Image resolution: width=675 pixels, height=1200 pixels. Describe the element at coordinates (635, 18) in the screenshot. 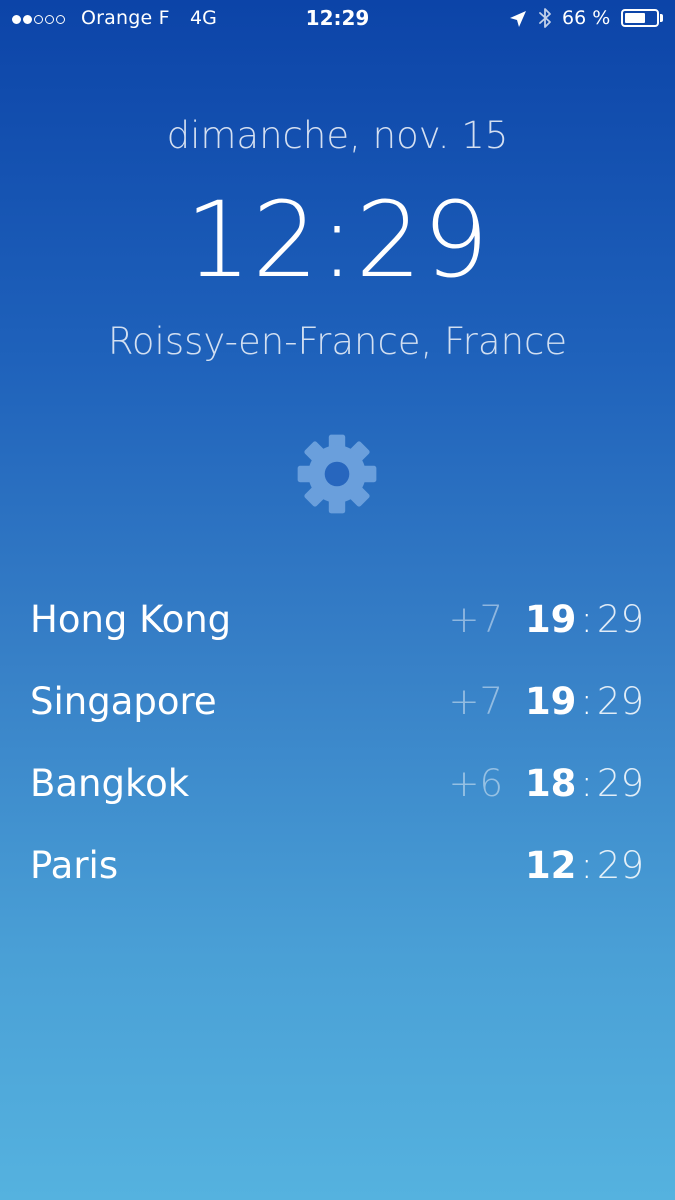

I see `battery-level-fill` at that location.